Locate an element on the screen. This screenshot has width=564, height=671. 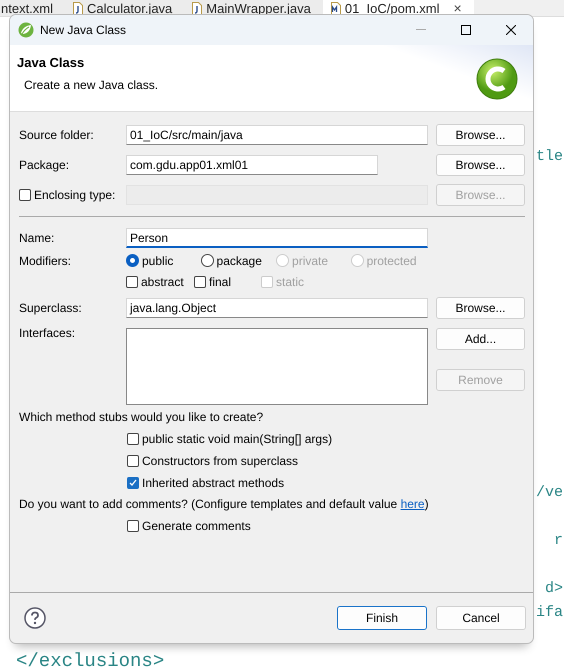
field-label: Package: is located at coordinates (44, 165).